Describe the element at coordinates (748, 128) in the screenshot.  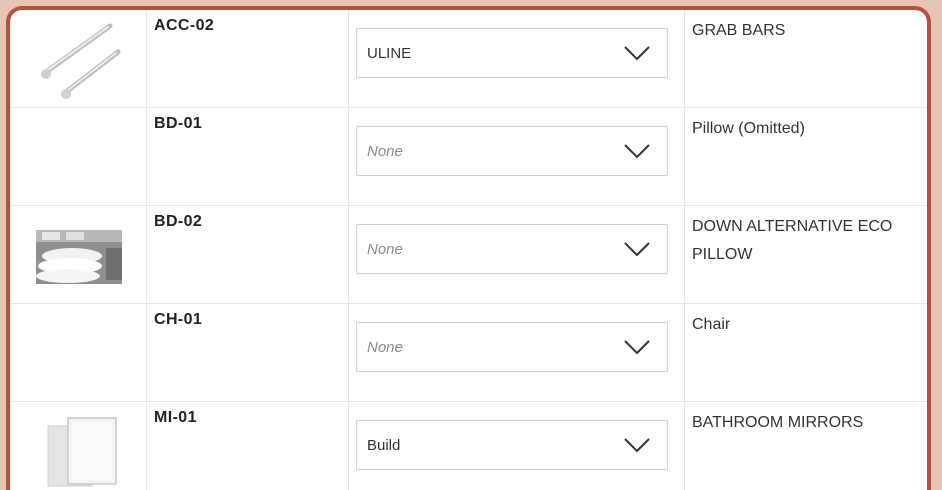
I see `item-description: Pillow (Omitted)` at that location.